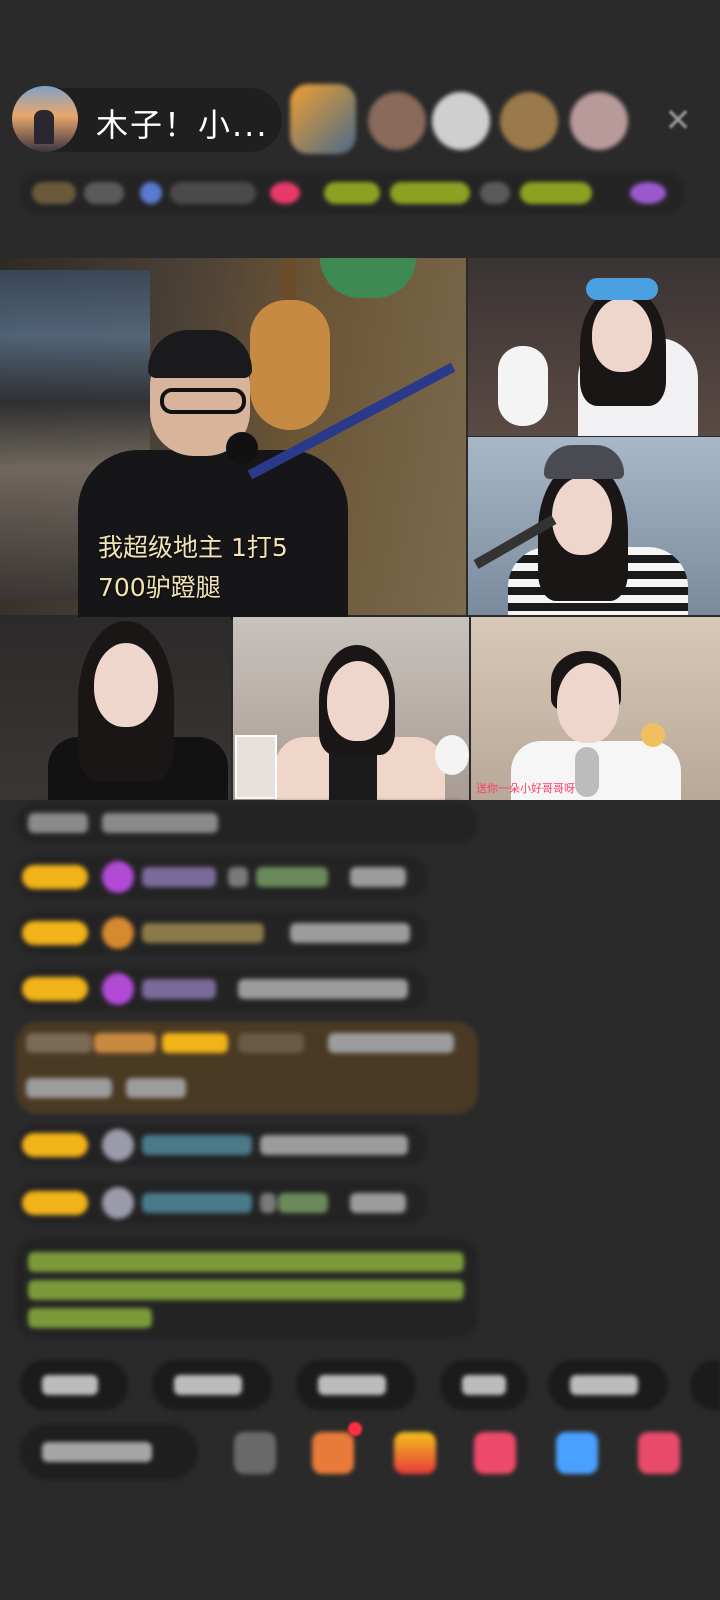 Image resolution: width=720 pixels, height=1600 pixels. What do you see at coordinates (255, 1453) in the screenshot?
I see `emoji-icon` at bounding box center [255, 1453].